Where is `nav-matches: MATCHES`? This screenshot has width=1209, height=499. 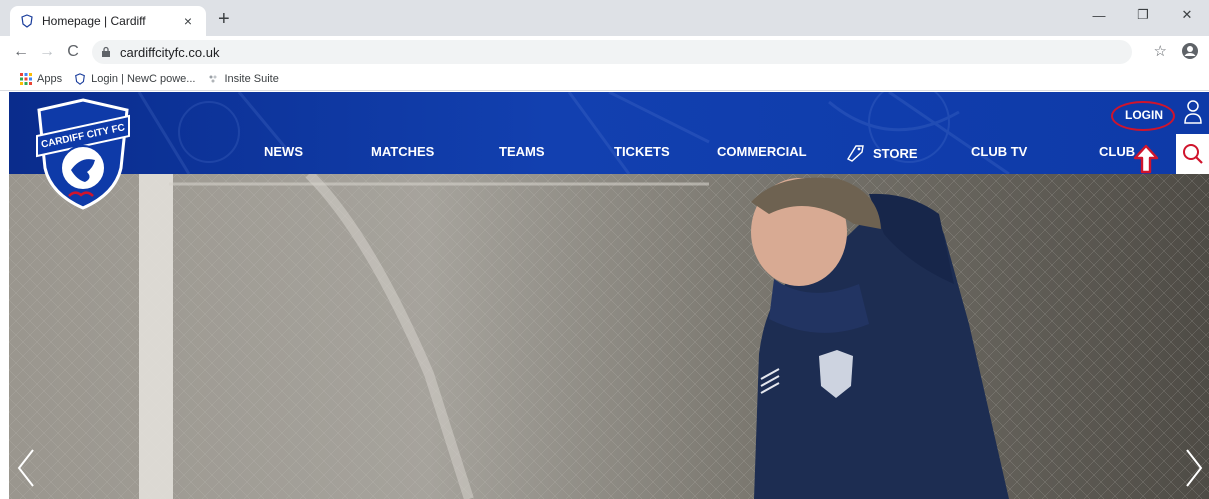
nav-matches: MATCHES is located at coordinates (402, 151).